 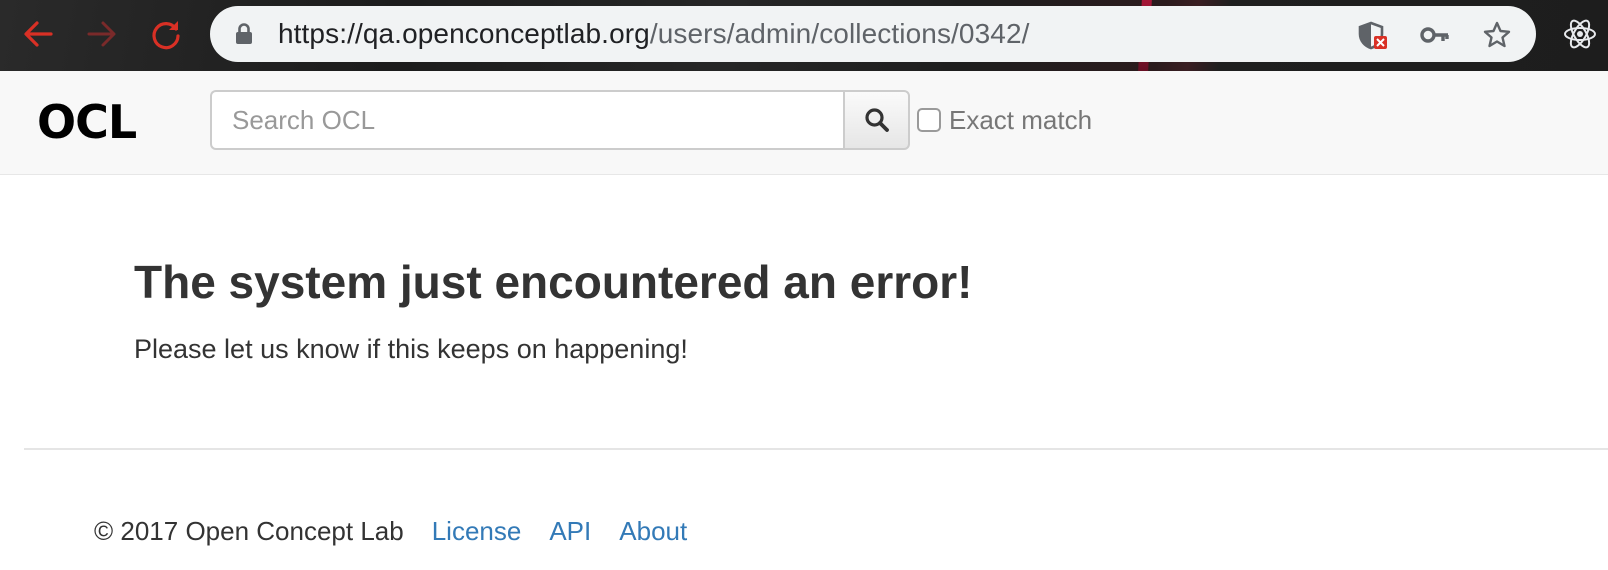 What do you see at coordinates (553, 282) in the screenshot?
I see `error-title: The system just encountered an error!` at bounding box center [553, 282].